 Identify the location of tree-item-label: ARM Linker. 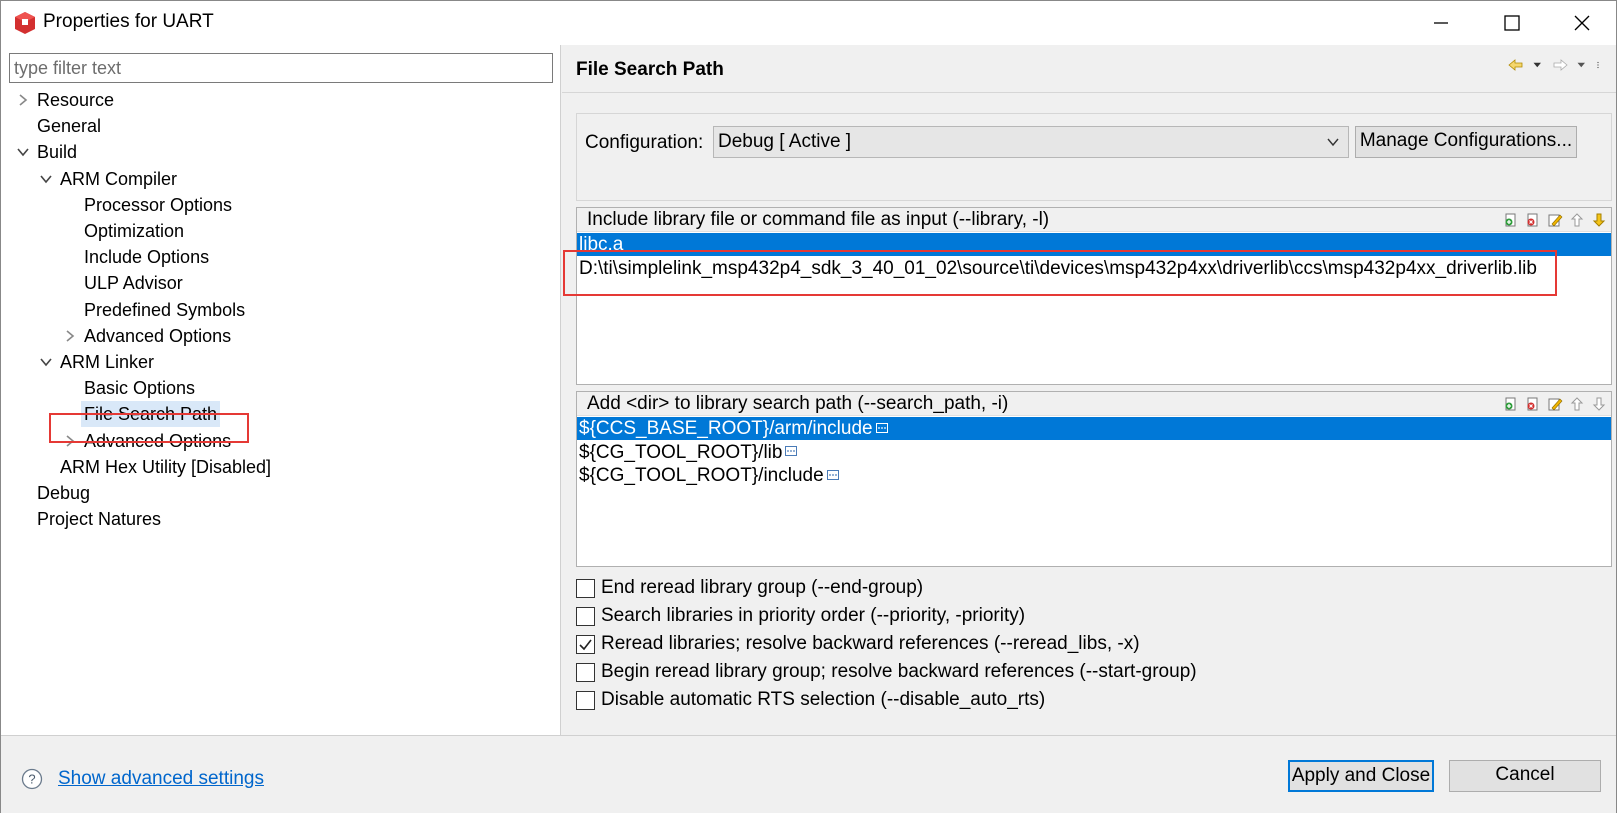
(107, 362).